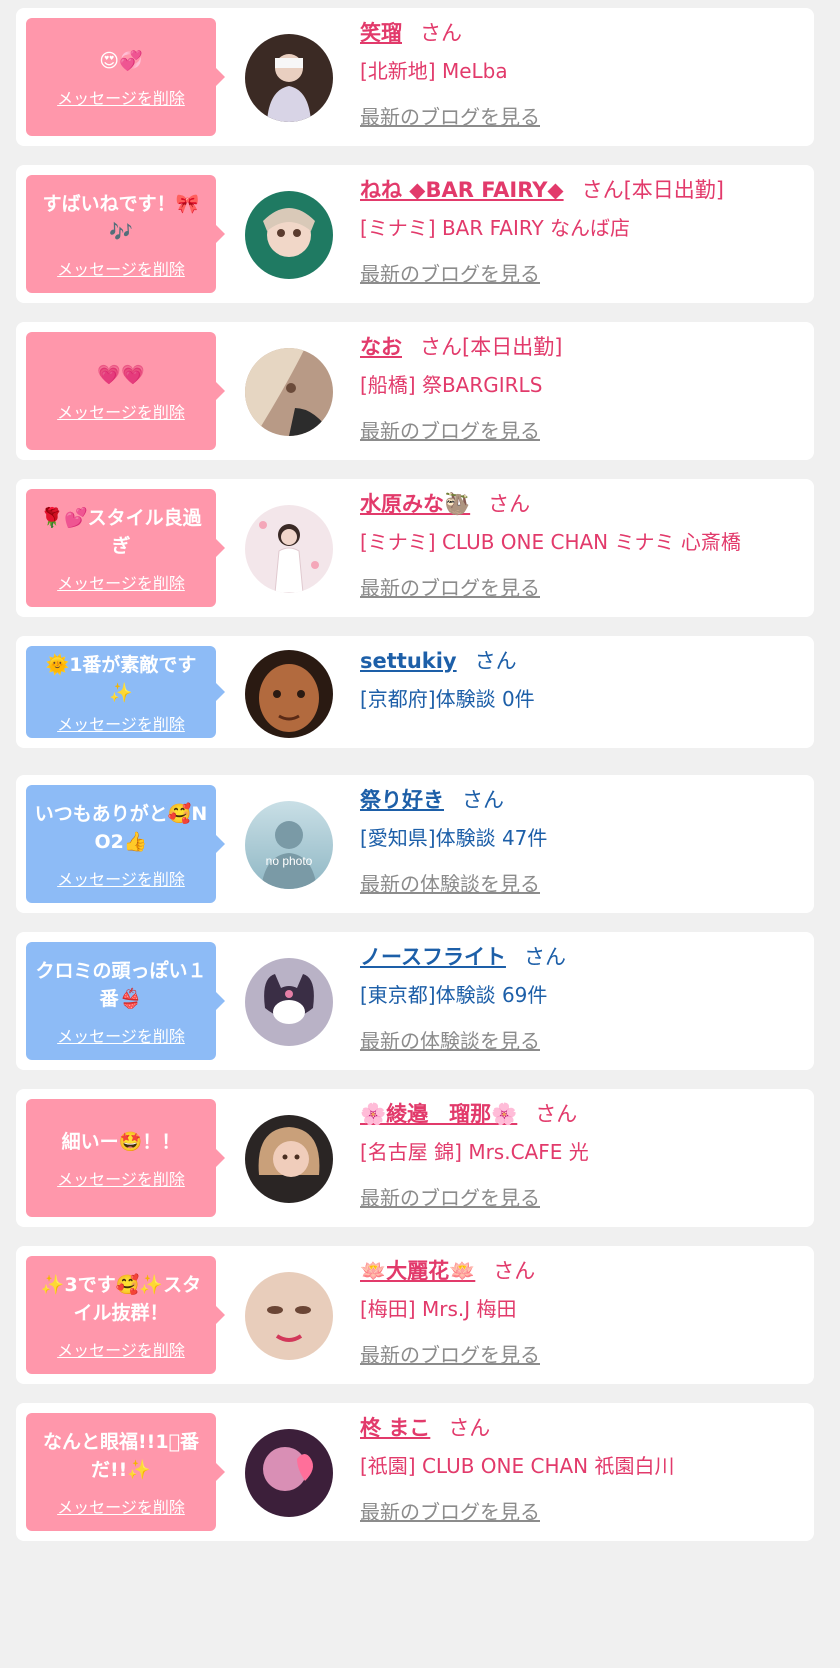 The height and width of the screenshot is (1668, 840). What do you see at coordinates (121, 218) in the screenshot?
I see `message-text: すばいねです！🎀🎶` at bounding box center [121, 218].